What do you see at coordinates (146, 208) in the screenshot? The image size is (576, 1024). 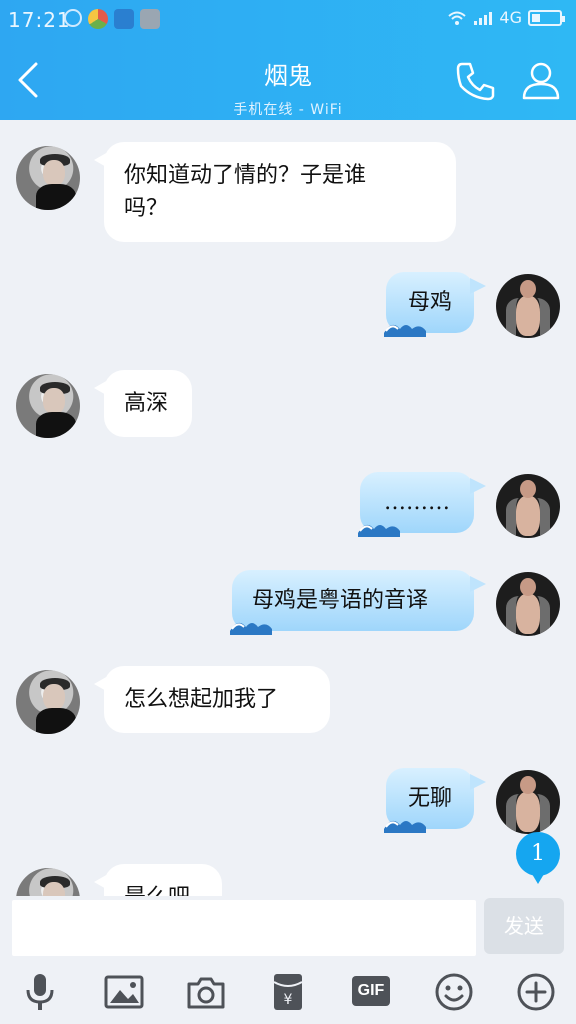 I see `message-text: 吗？` at bounding box center [146, 208].